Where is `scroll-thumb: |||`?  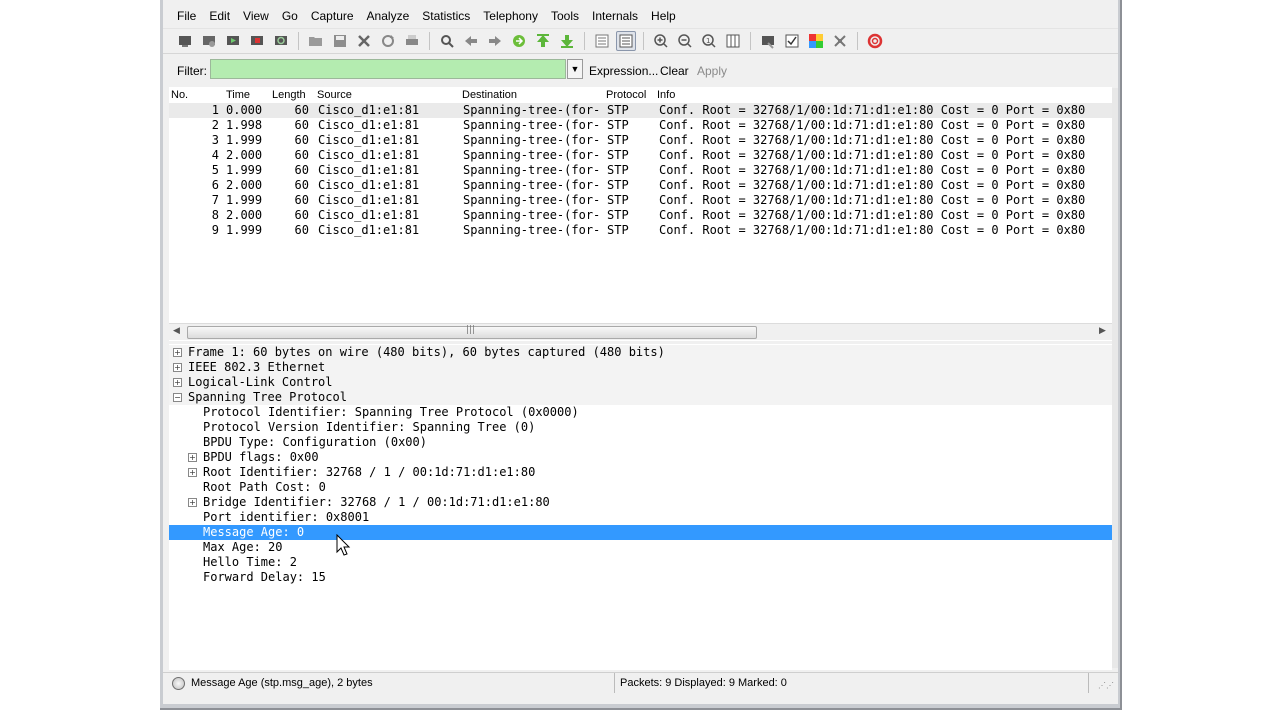
scroll-thumb: ||| is located at coordinates (472, 332).